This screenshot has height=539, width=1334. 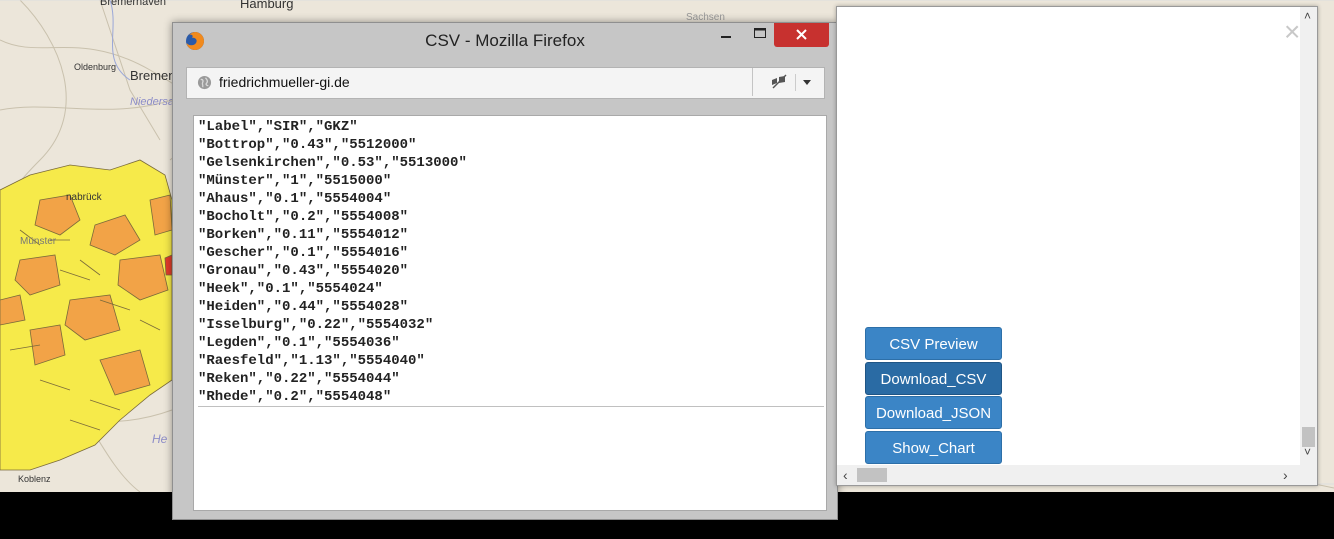 What do you see at coordinates (505, 41) in the screenshot?
I see `window-titlebar: CSV - Mozilla Firefox` at bounding box center [505, 41].